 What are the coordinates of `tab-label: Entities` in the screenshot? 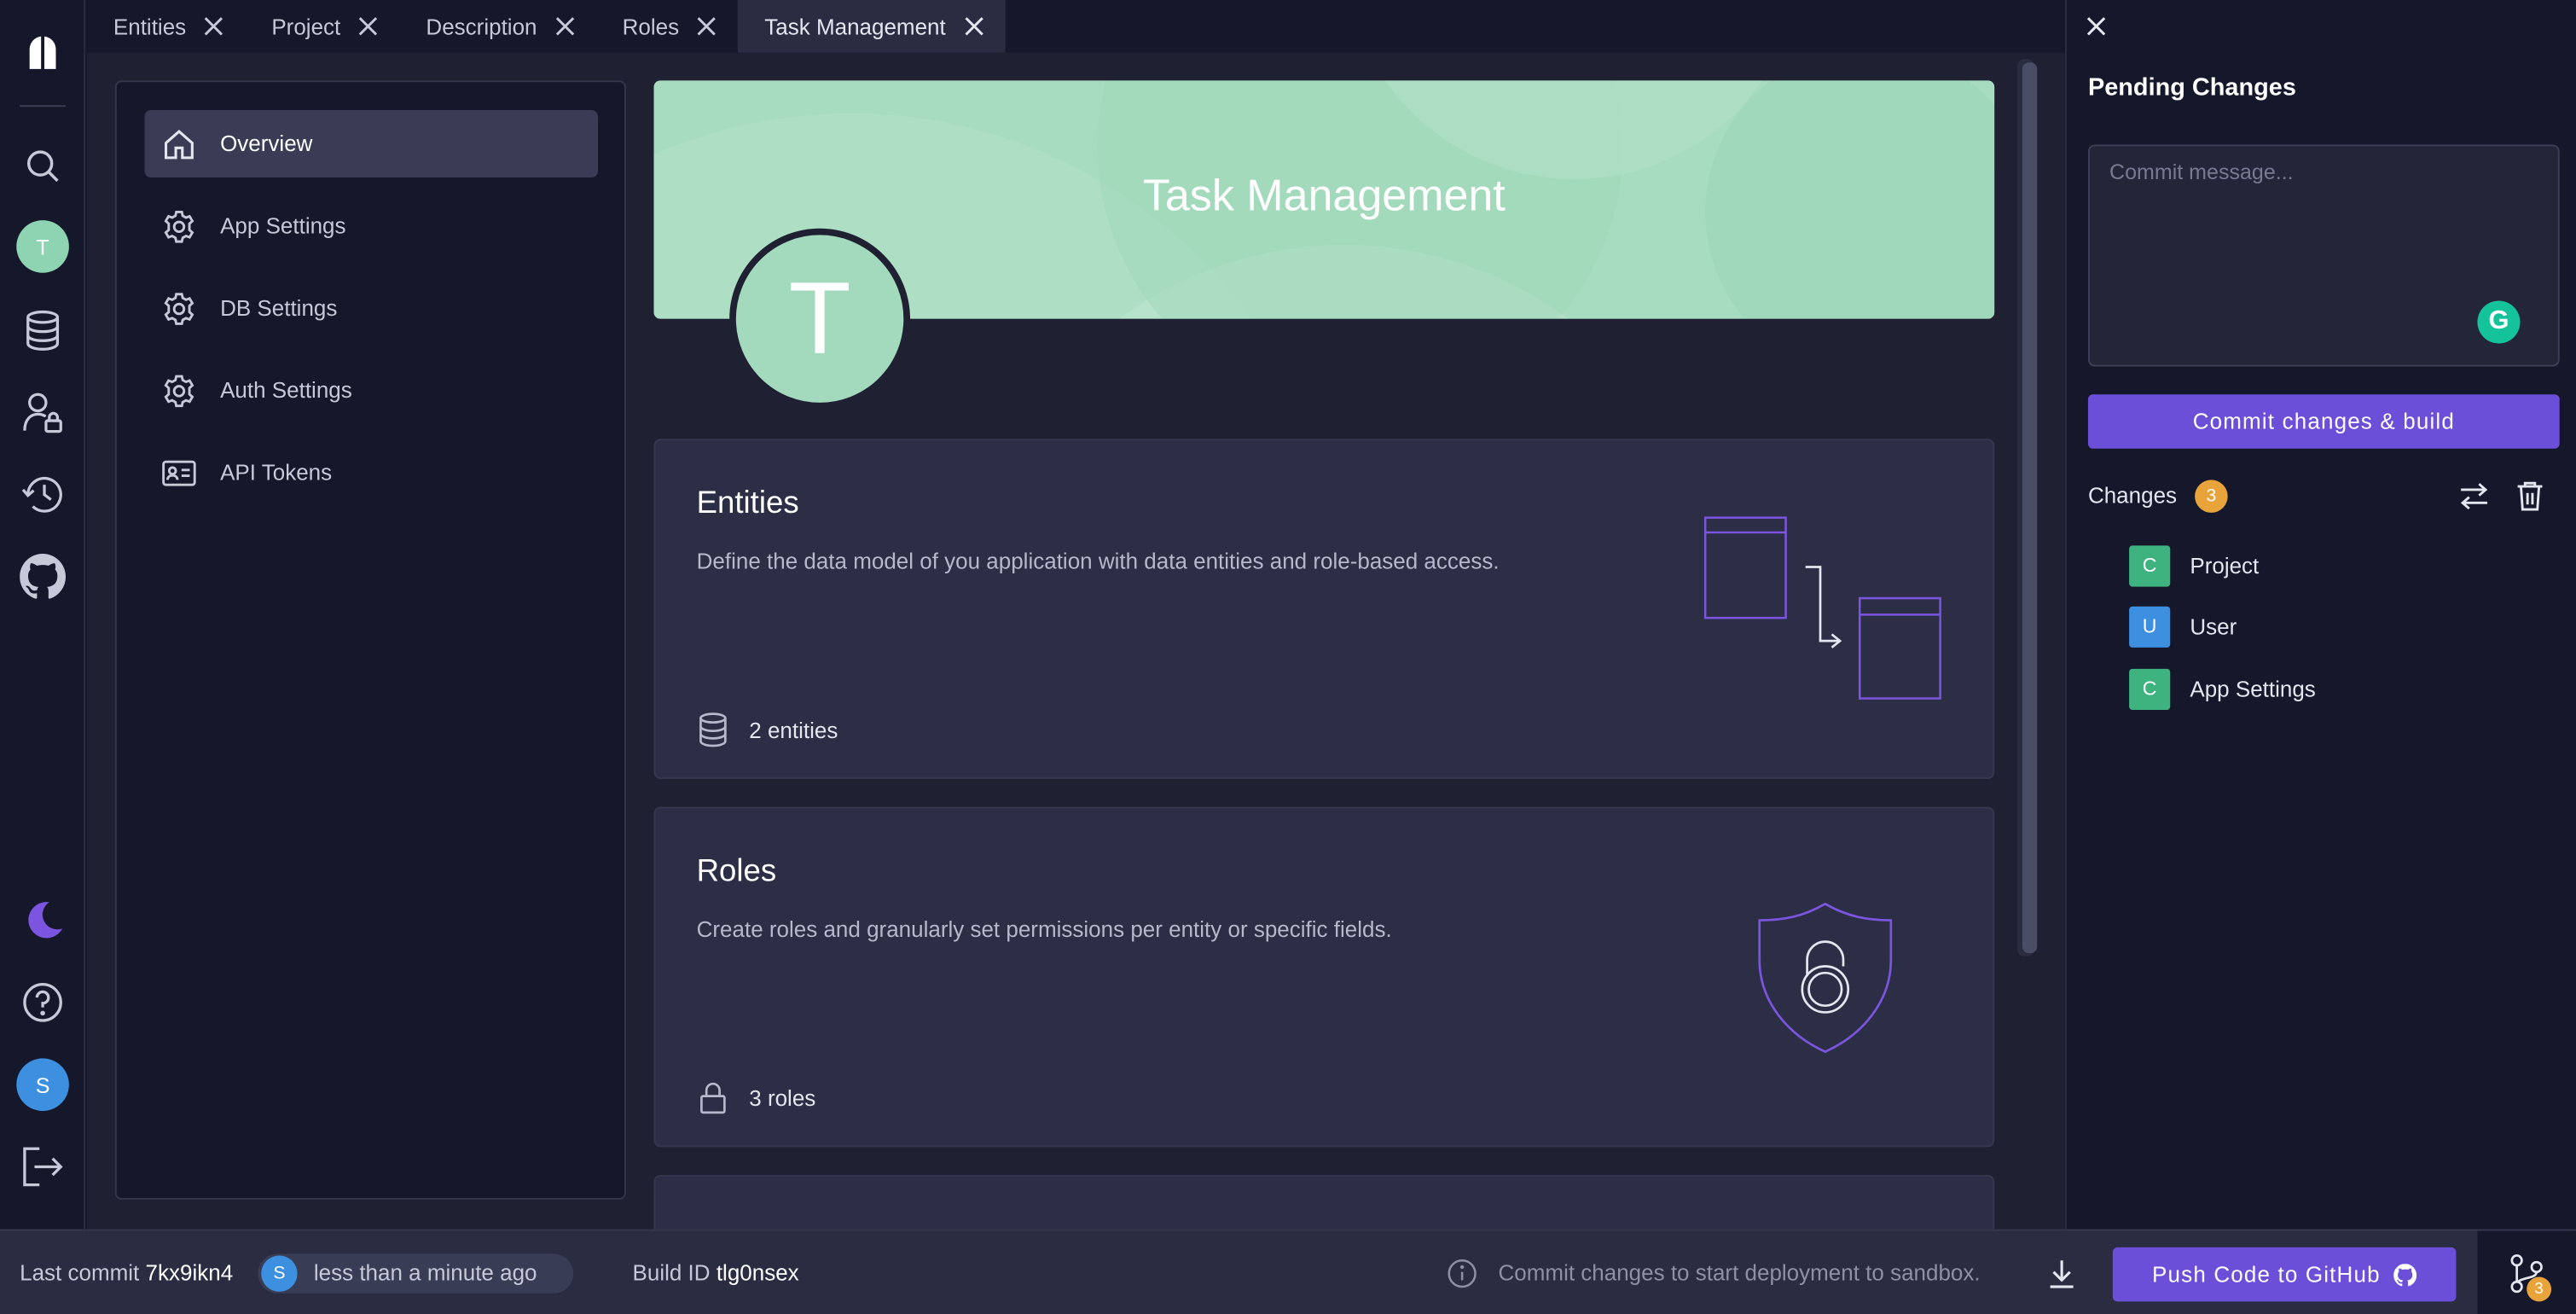 It's located at (150, 26).